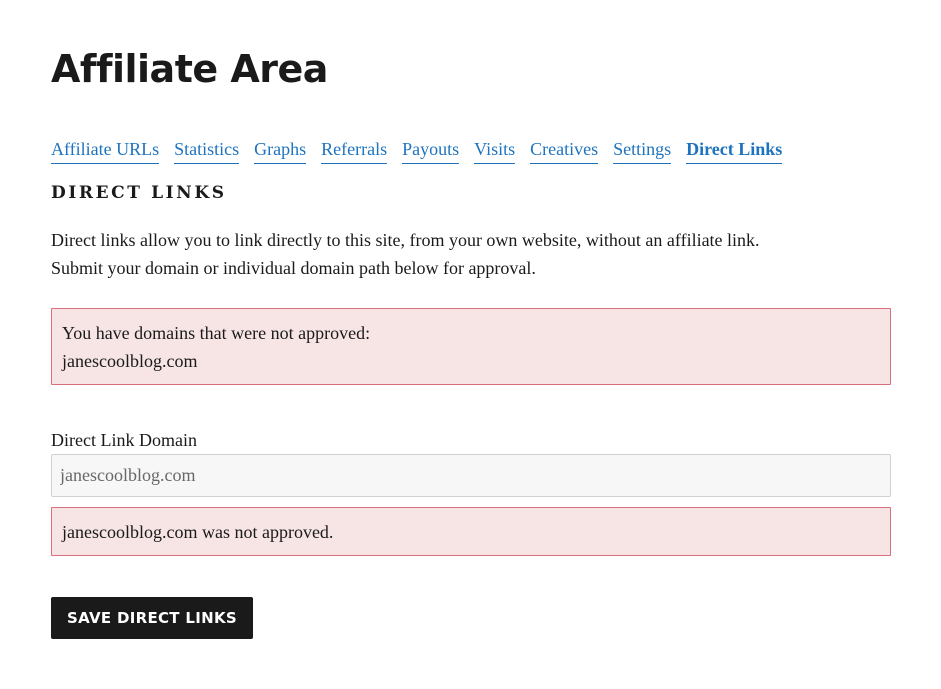 This screenshot has height=689, width=941. Describe the element at coordinates (431, 151) in the screenshot. I see `tab-payouts: Payouts` at that location.